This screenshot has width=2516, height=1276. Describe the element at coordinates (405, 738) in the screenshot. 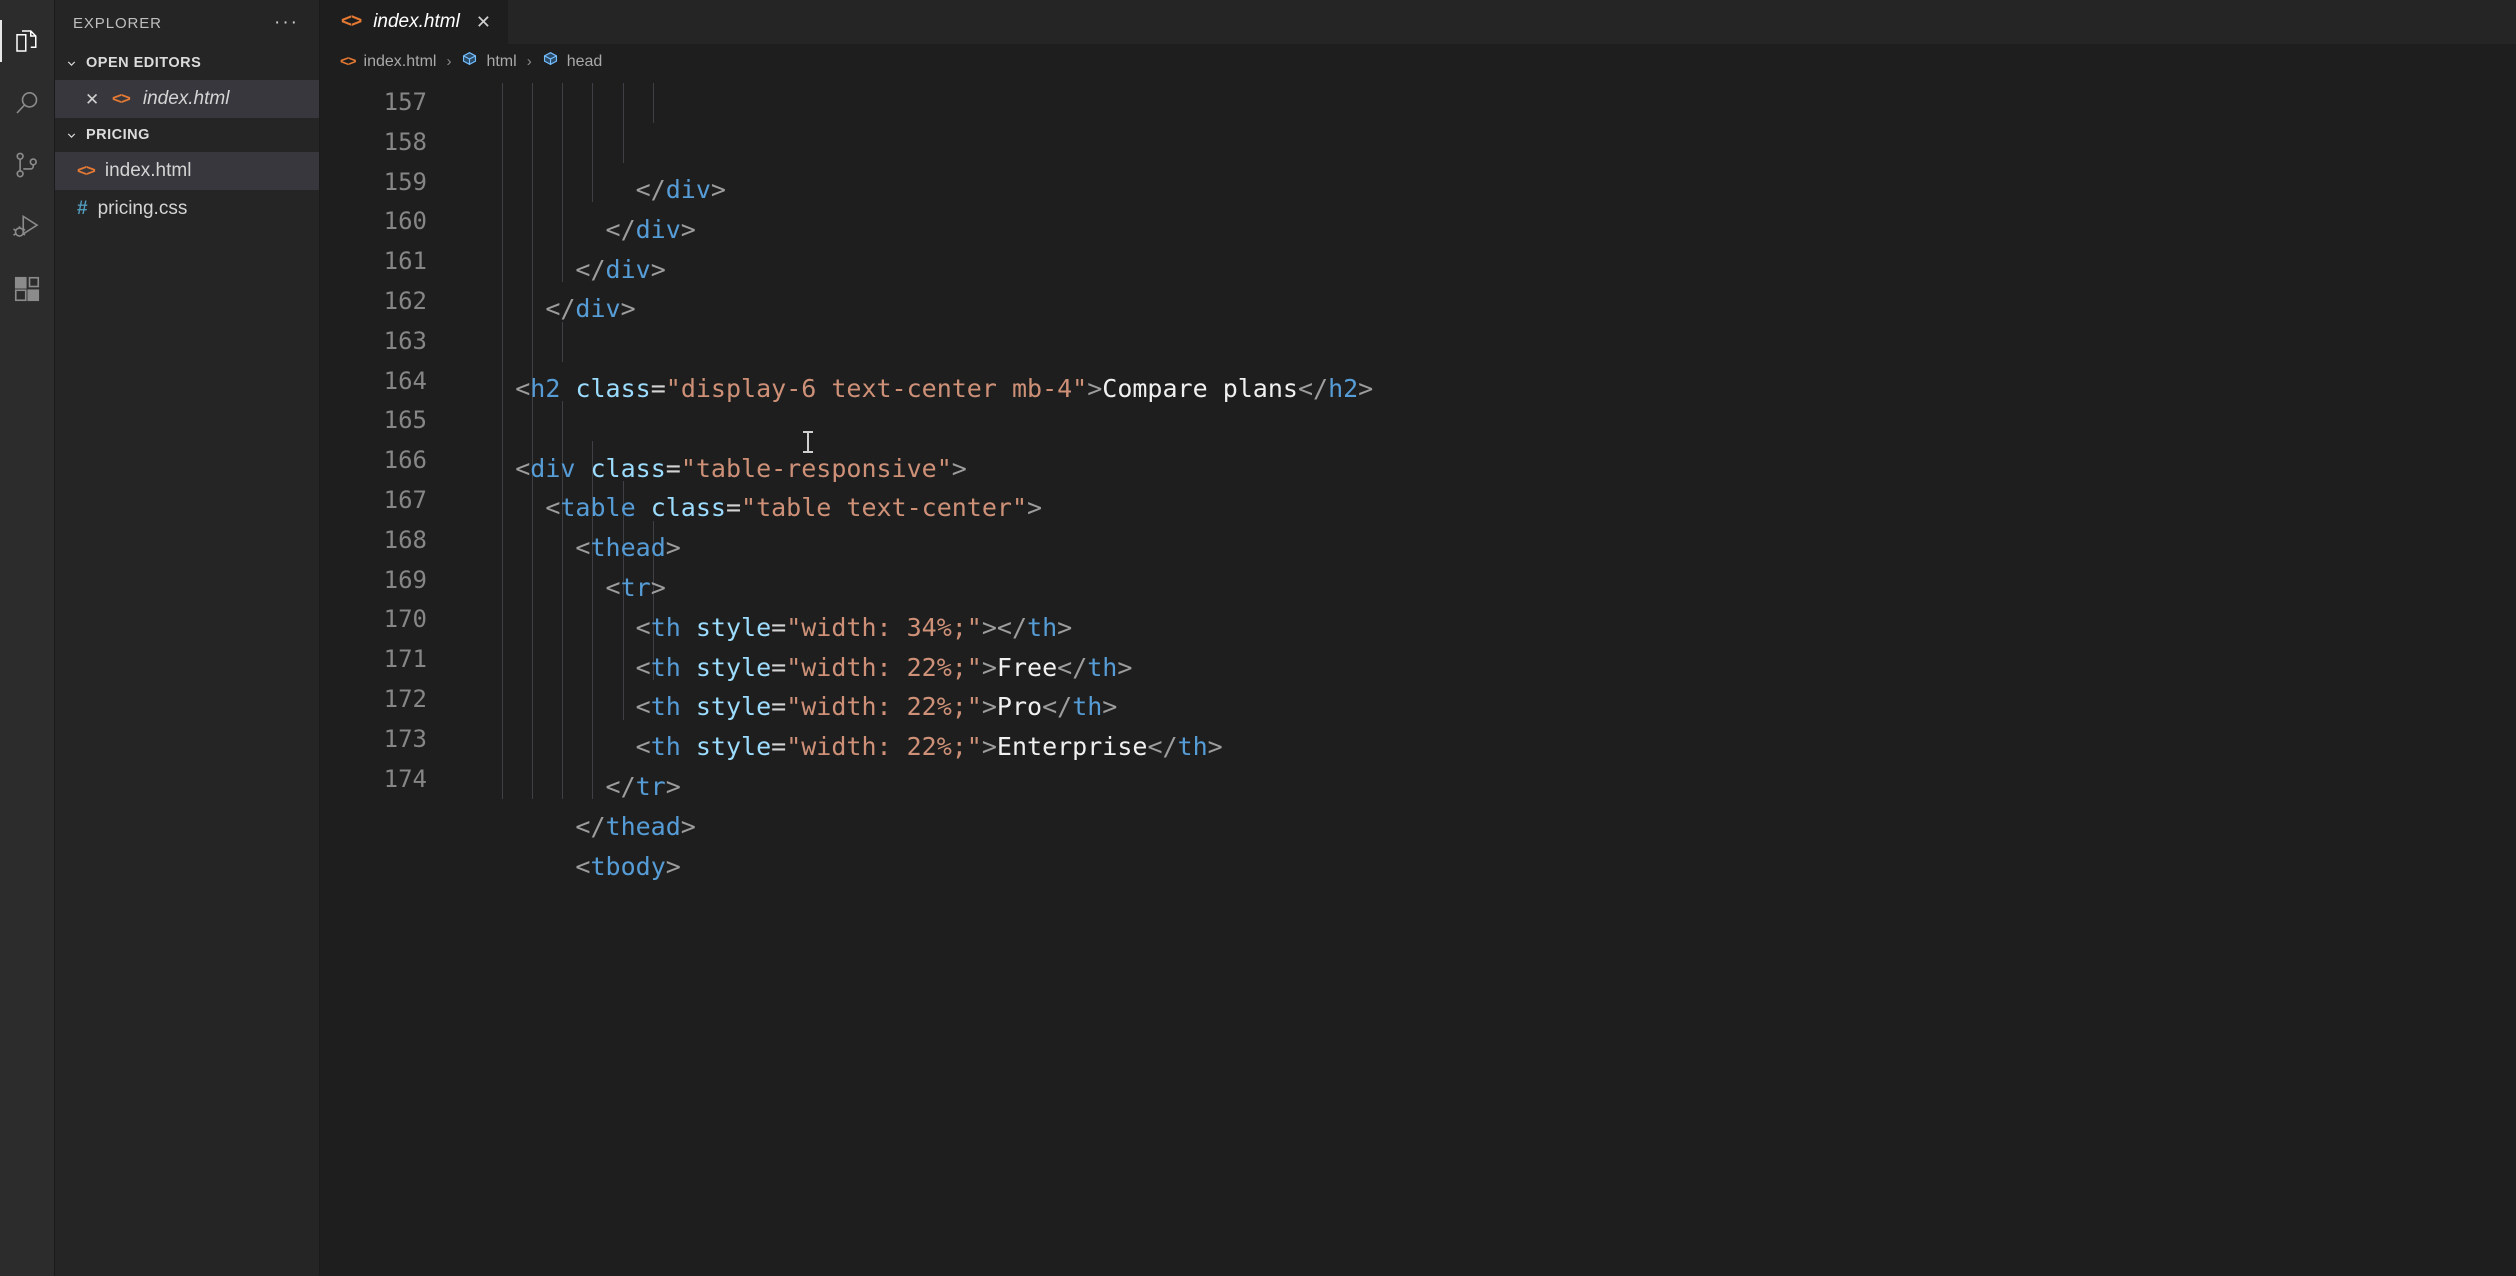

I see `line-number: 173` at that location.